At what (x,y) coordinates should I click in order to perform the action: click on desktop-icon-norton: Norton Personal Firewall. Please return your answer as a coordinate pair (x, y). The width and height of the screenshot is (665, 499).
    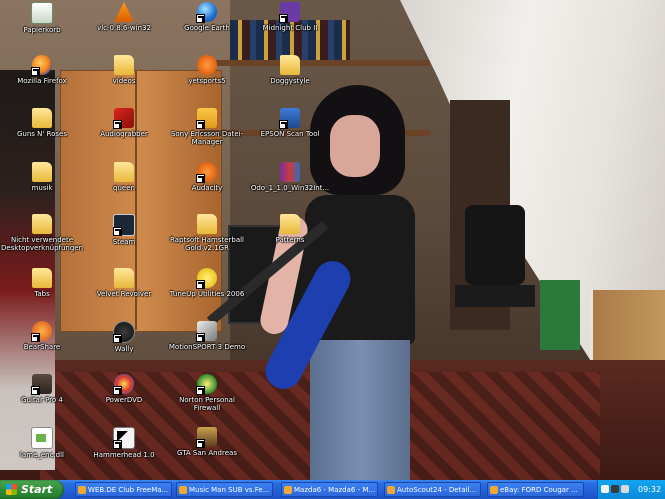
    Looking at the image, I should click on (207, 402).